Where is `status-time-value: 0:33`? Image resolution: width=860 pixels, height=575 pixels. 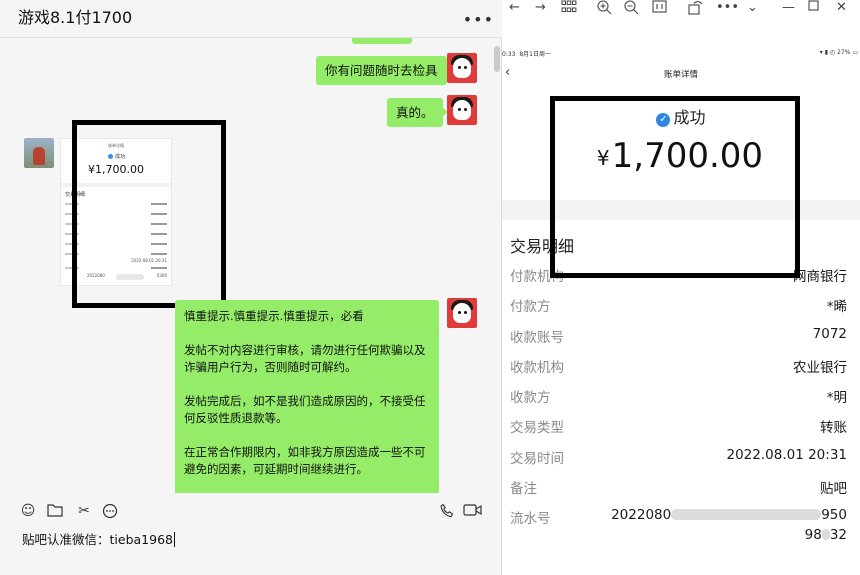
status-time-value: 0:33 is located at coordinates (509, 54).